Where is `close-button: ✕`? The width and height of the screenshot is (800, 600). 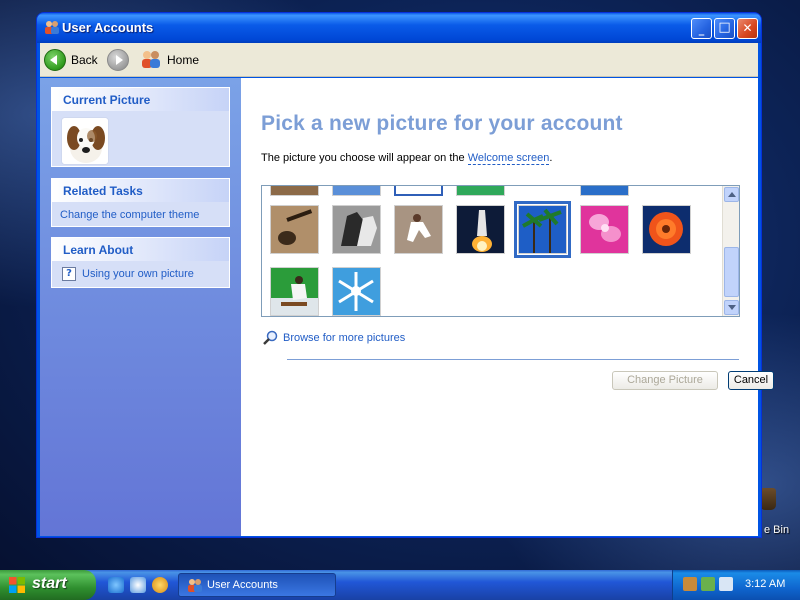
close-button: ✕ is located at coordinates (747, 28).